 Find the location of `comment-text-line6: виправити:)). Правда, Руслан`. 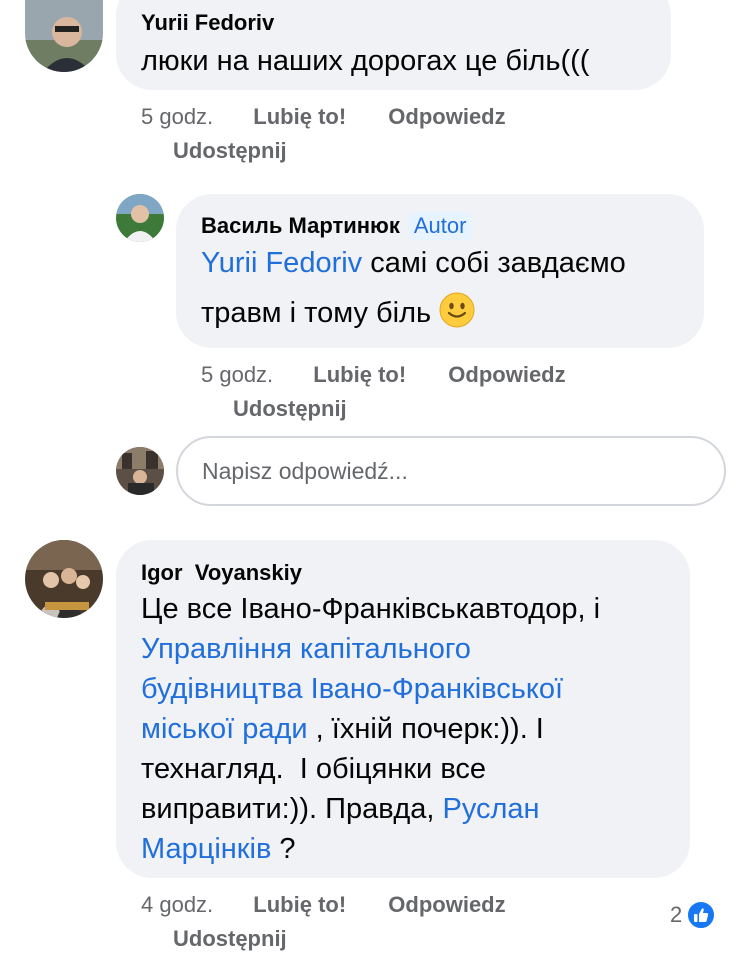

comment-text-line6: виправити:)). Правда, Руслан is located at coordinates (340, 809).